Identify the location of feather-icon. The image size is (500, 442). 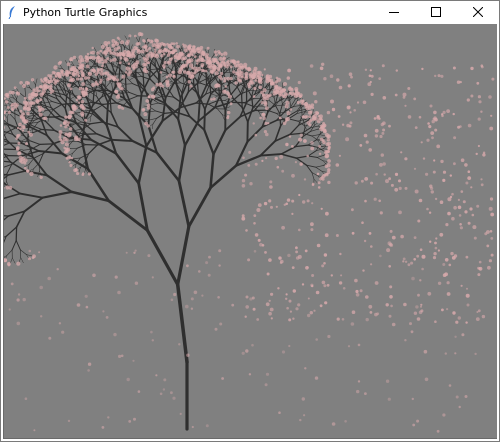
(12, 12).